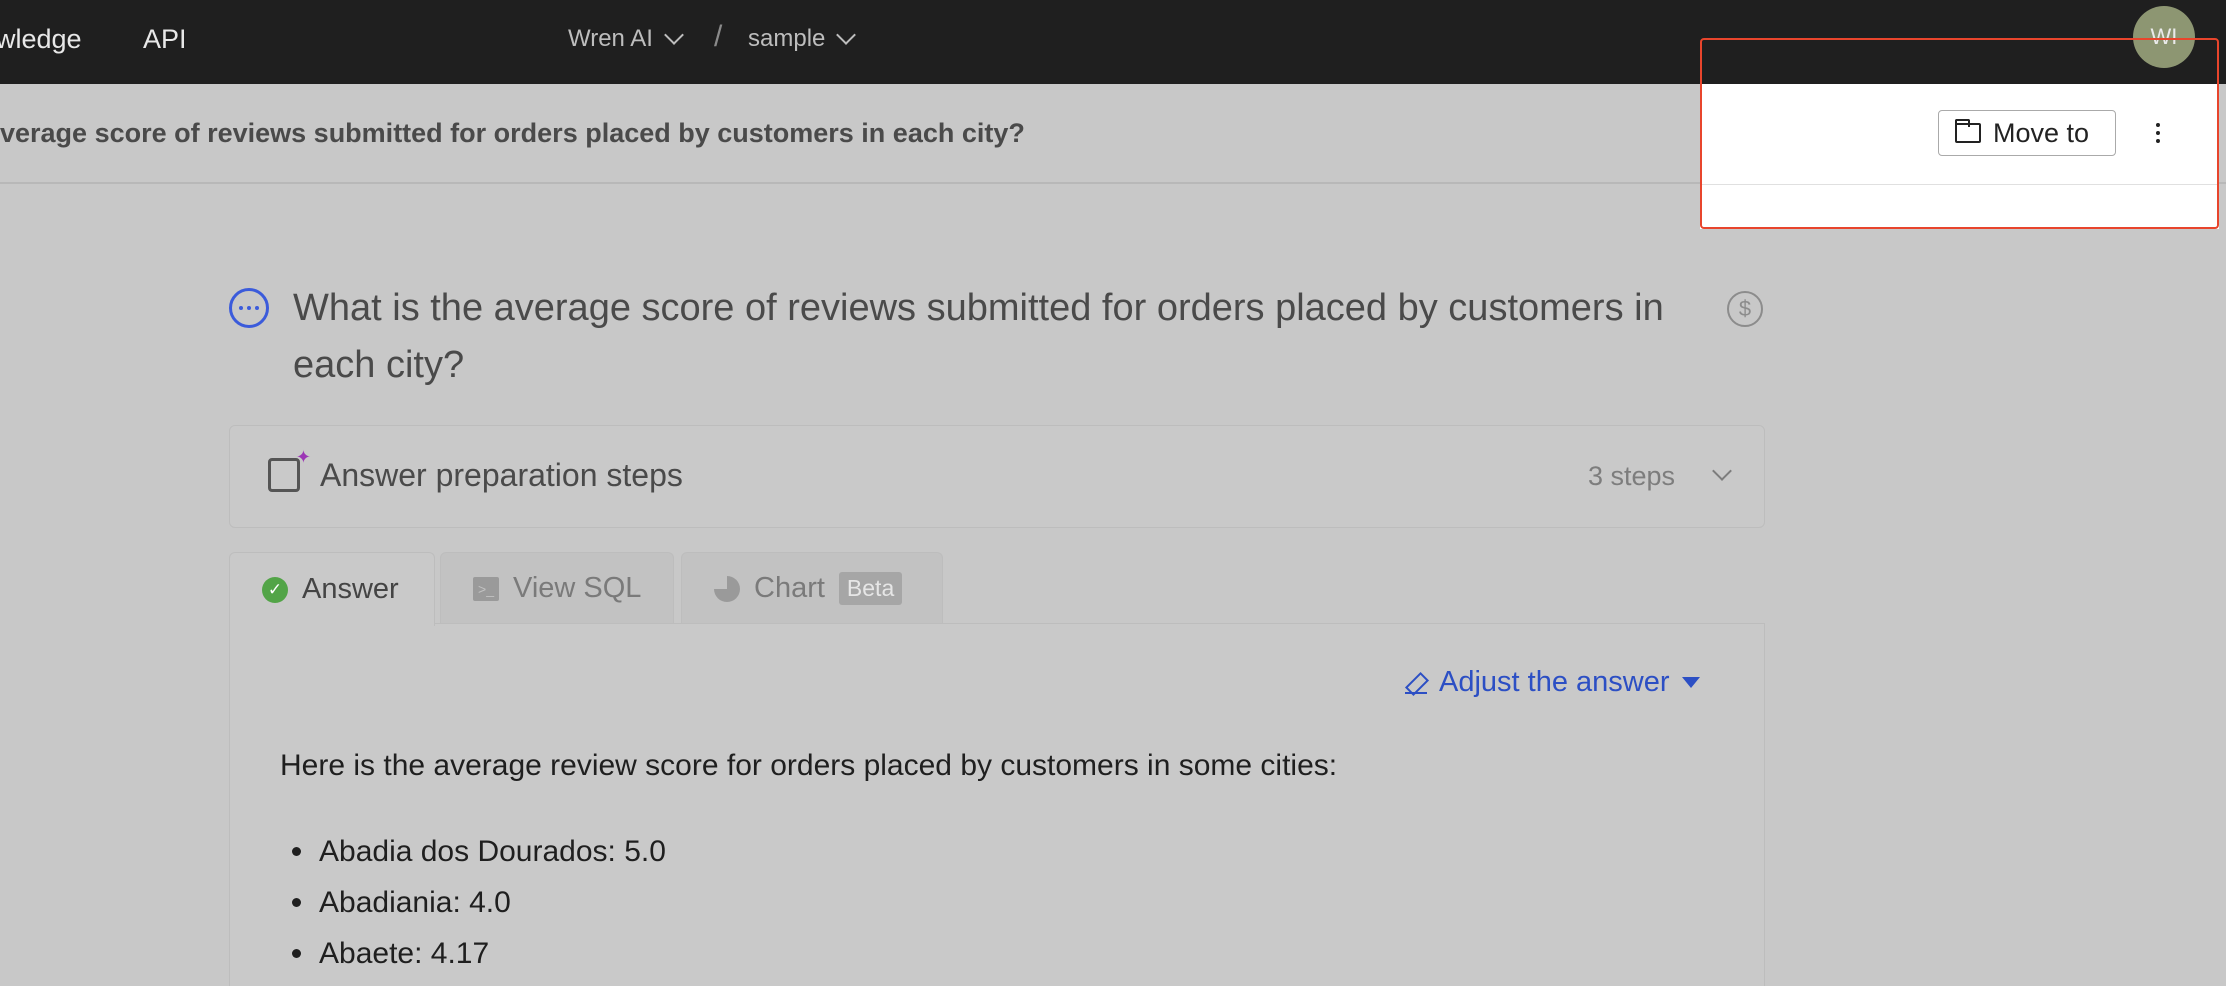 The width and height of the screenshot is (2226, 986). What do you see at coordinates (486, 588) in the screenshot?
I see `terminal-icon: >_` at bounding box center [486, 588].